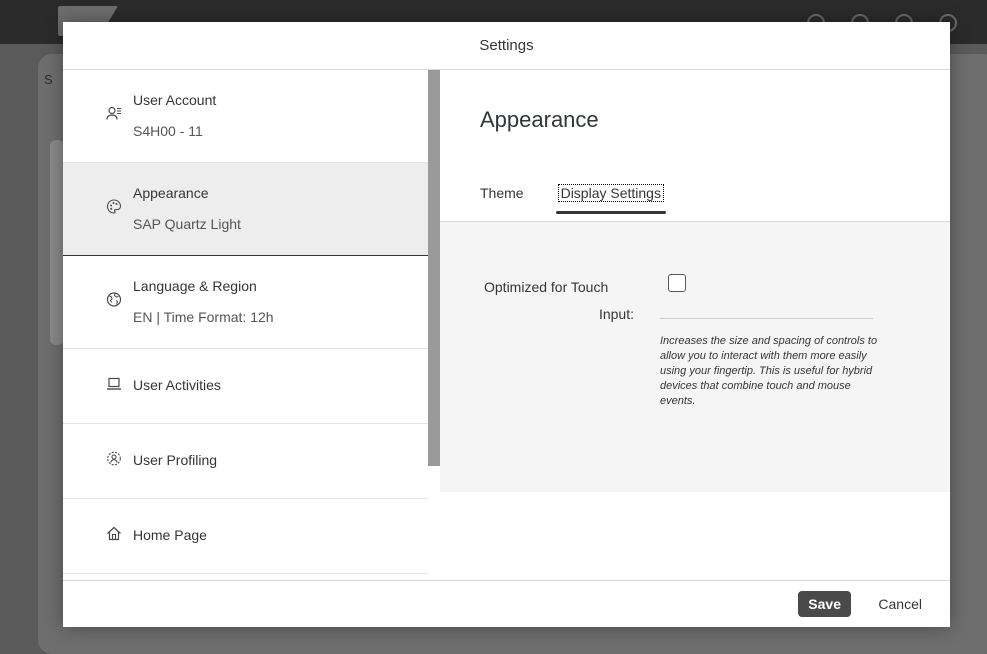 The height and width of the screenshot is (654, 987). What do you see at coordinates (195, 286) in the screenshot?
I see `nav-title: Language & Region` at bounding box center [195, 286].